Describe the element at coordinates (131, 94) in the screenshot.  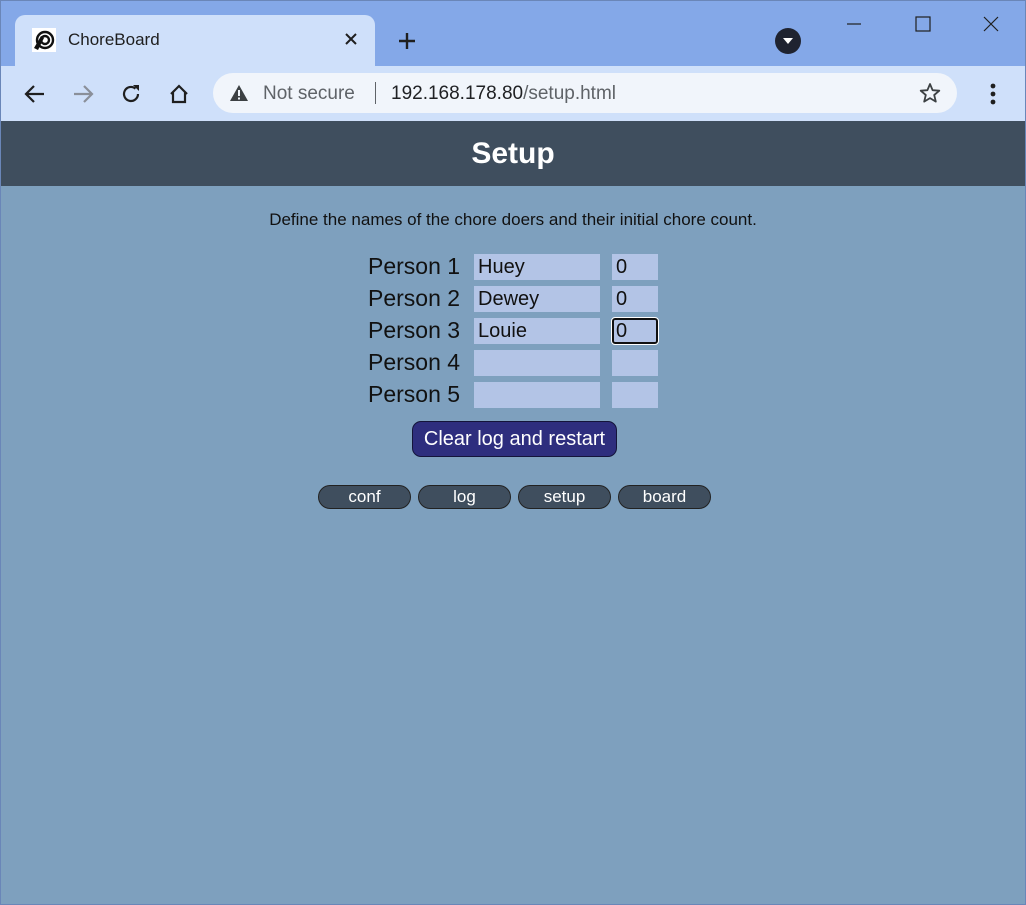
I see `reload-icon` at that location.